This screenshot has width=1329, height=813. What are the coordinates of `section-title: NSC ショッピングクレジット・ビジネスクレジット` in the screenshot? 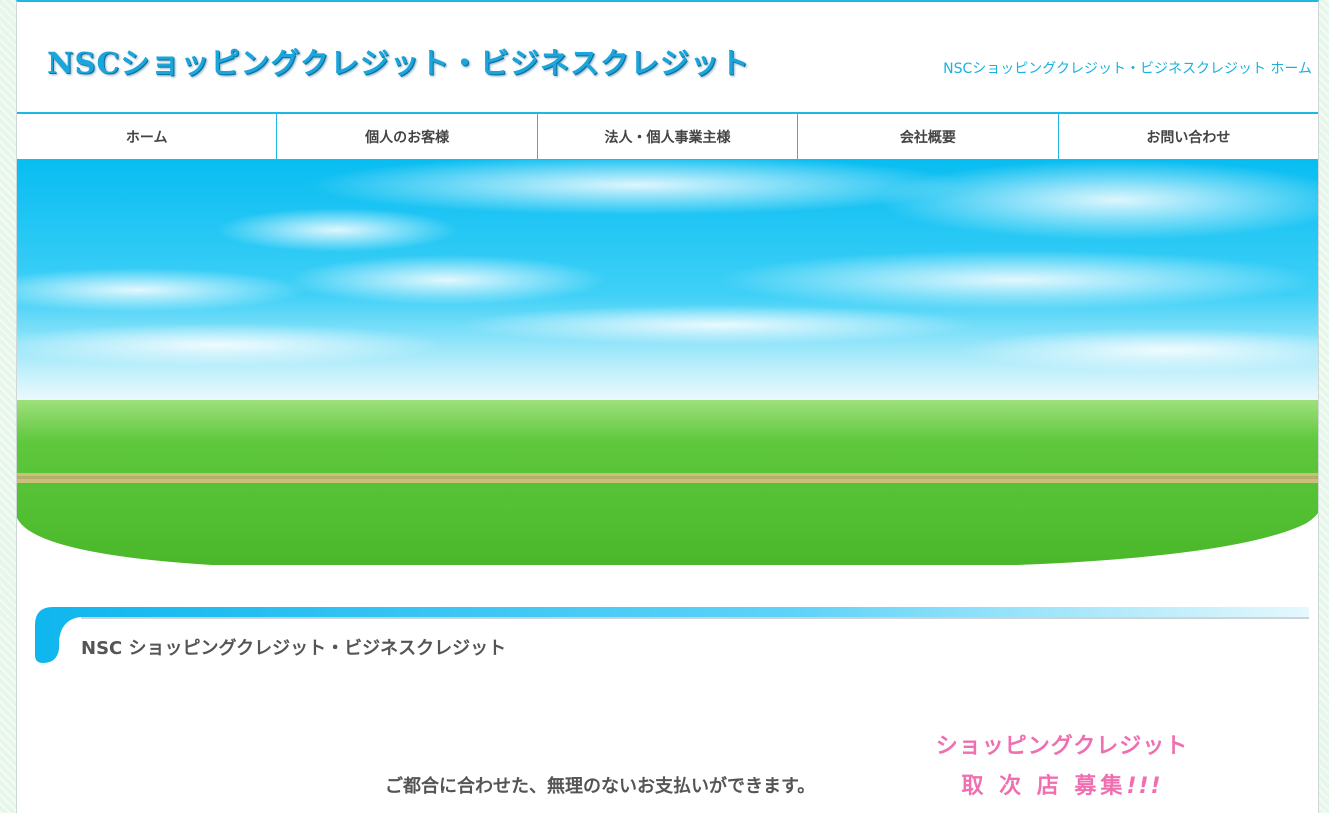 It's located at (294, 648).